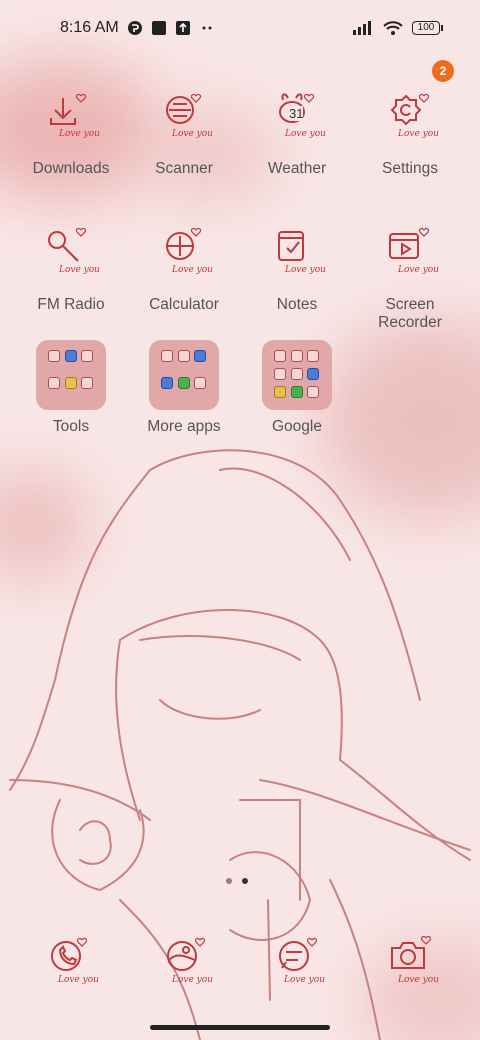 The height and width of the screenshot is (1040, 480). I want to click on status-left: 8:16 AM, so click(137, 28).